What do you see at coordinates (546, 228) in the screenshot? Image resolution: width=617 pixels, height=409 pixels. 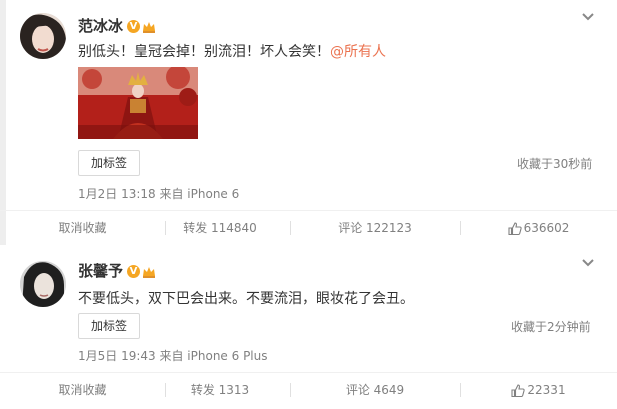 I see `like-count: 636602` at bounding box center [546, 228].